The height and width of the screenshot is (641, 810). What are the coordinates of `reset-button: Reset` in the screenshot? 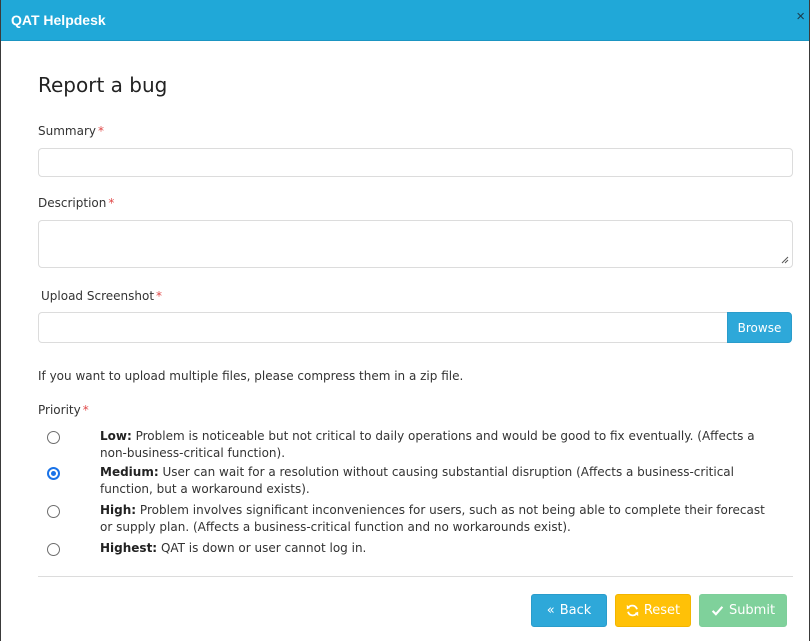 It's located at (653, 610).